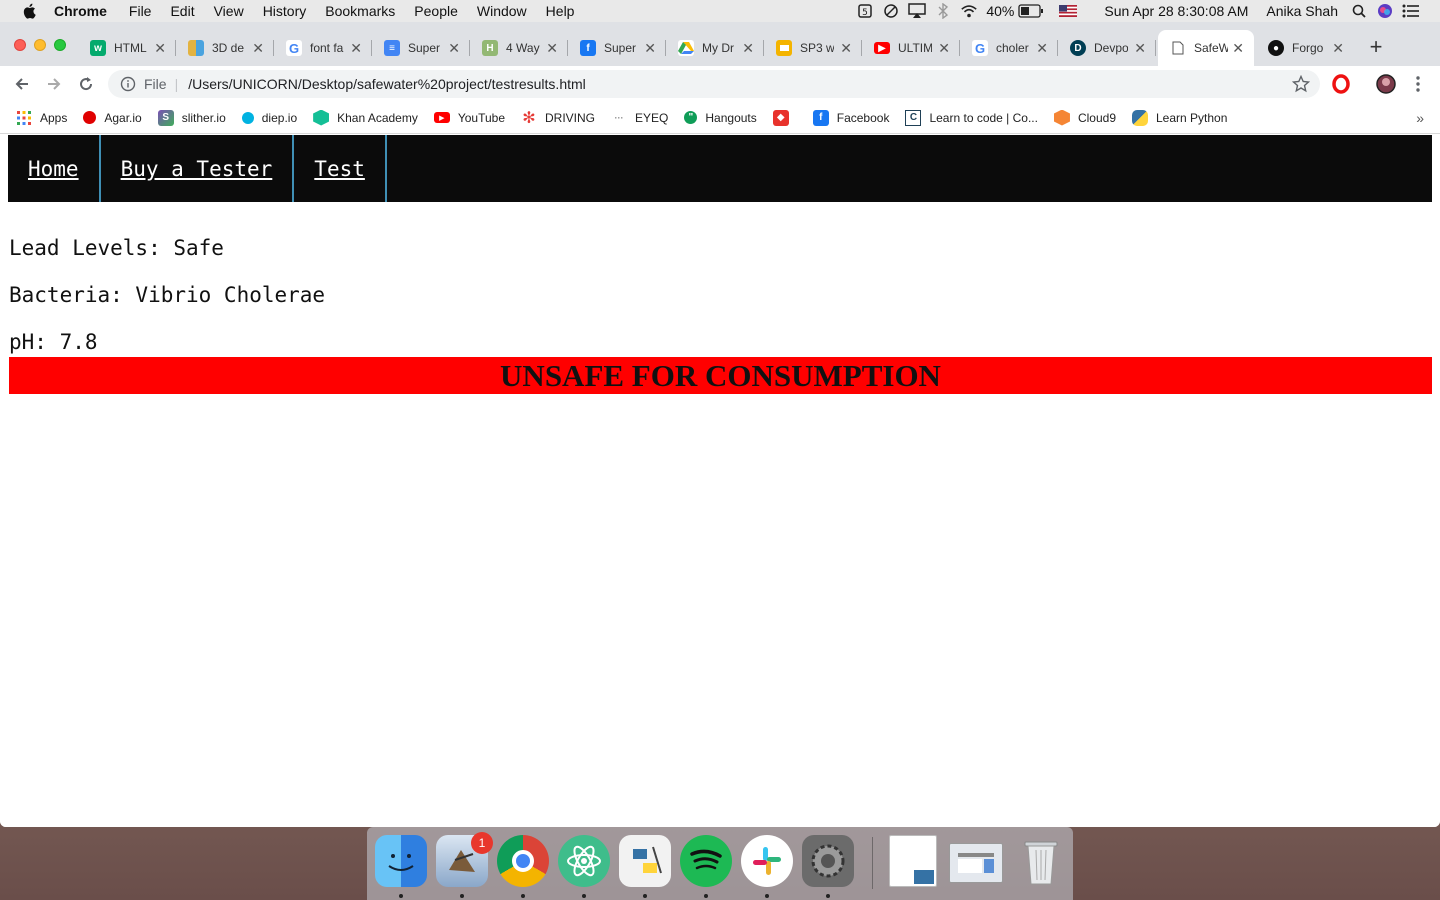 The height and width of the screenshot is (900, 1440). I want to click on nav-link-home: Home, so click(54, 168).